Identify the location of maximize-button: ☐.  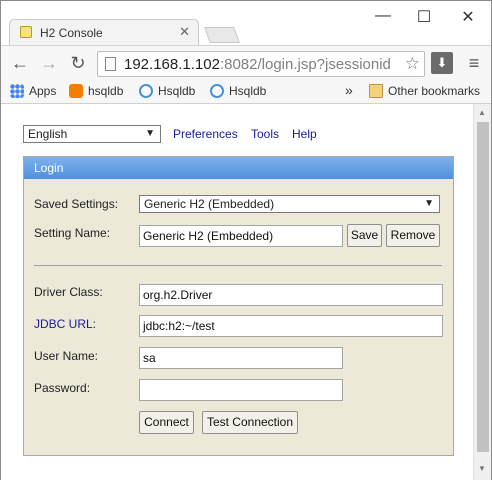
(424, 17).